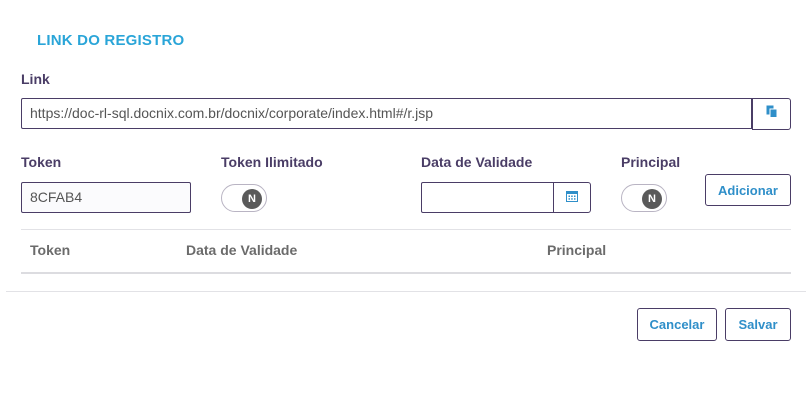  I want to click on section-title: LINK DO REGISTRO, so click(111, 40).